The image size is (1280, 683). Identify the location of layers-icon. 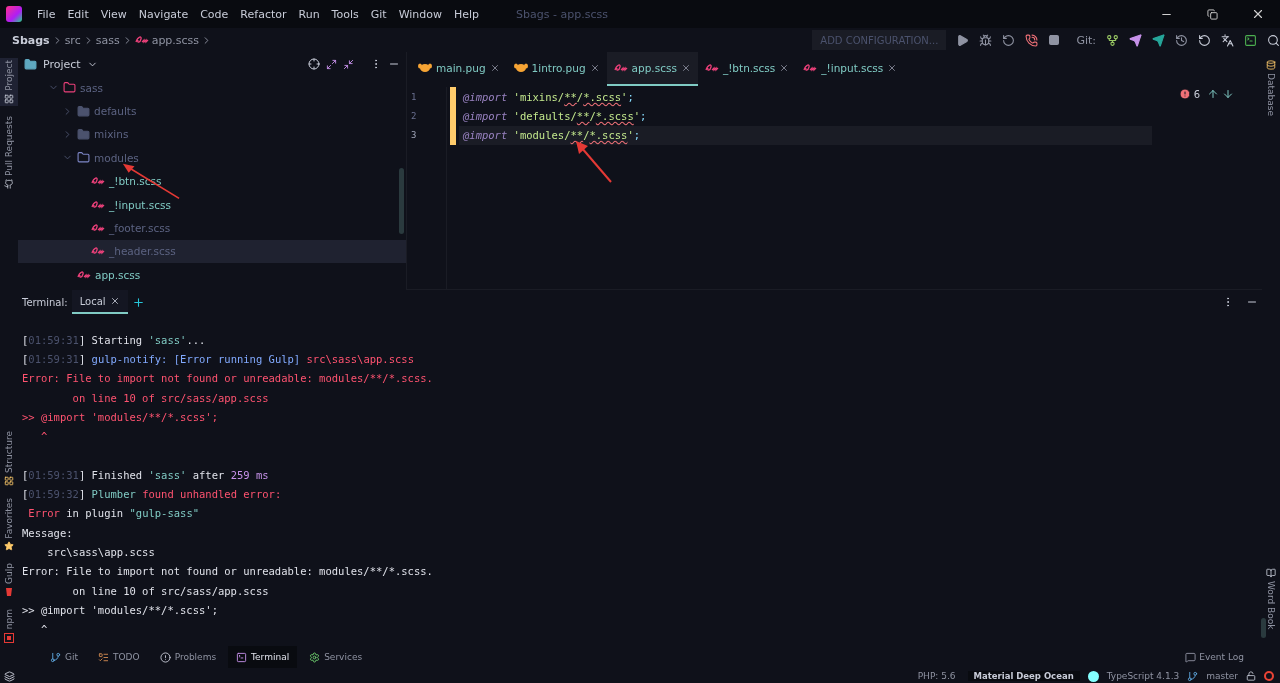
(9, 676).